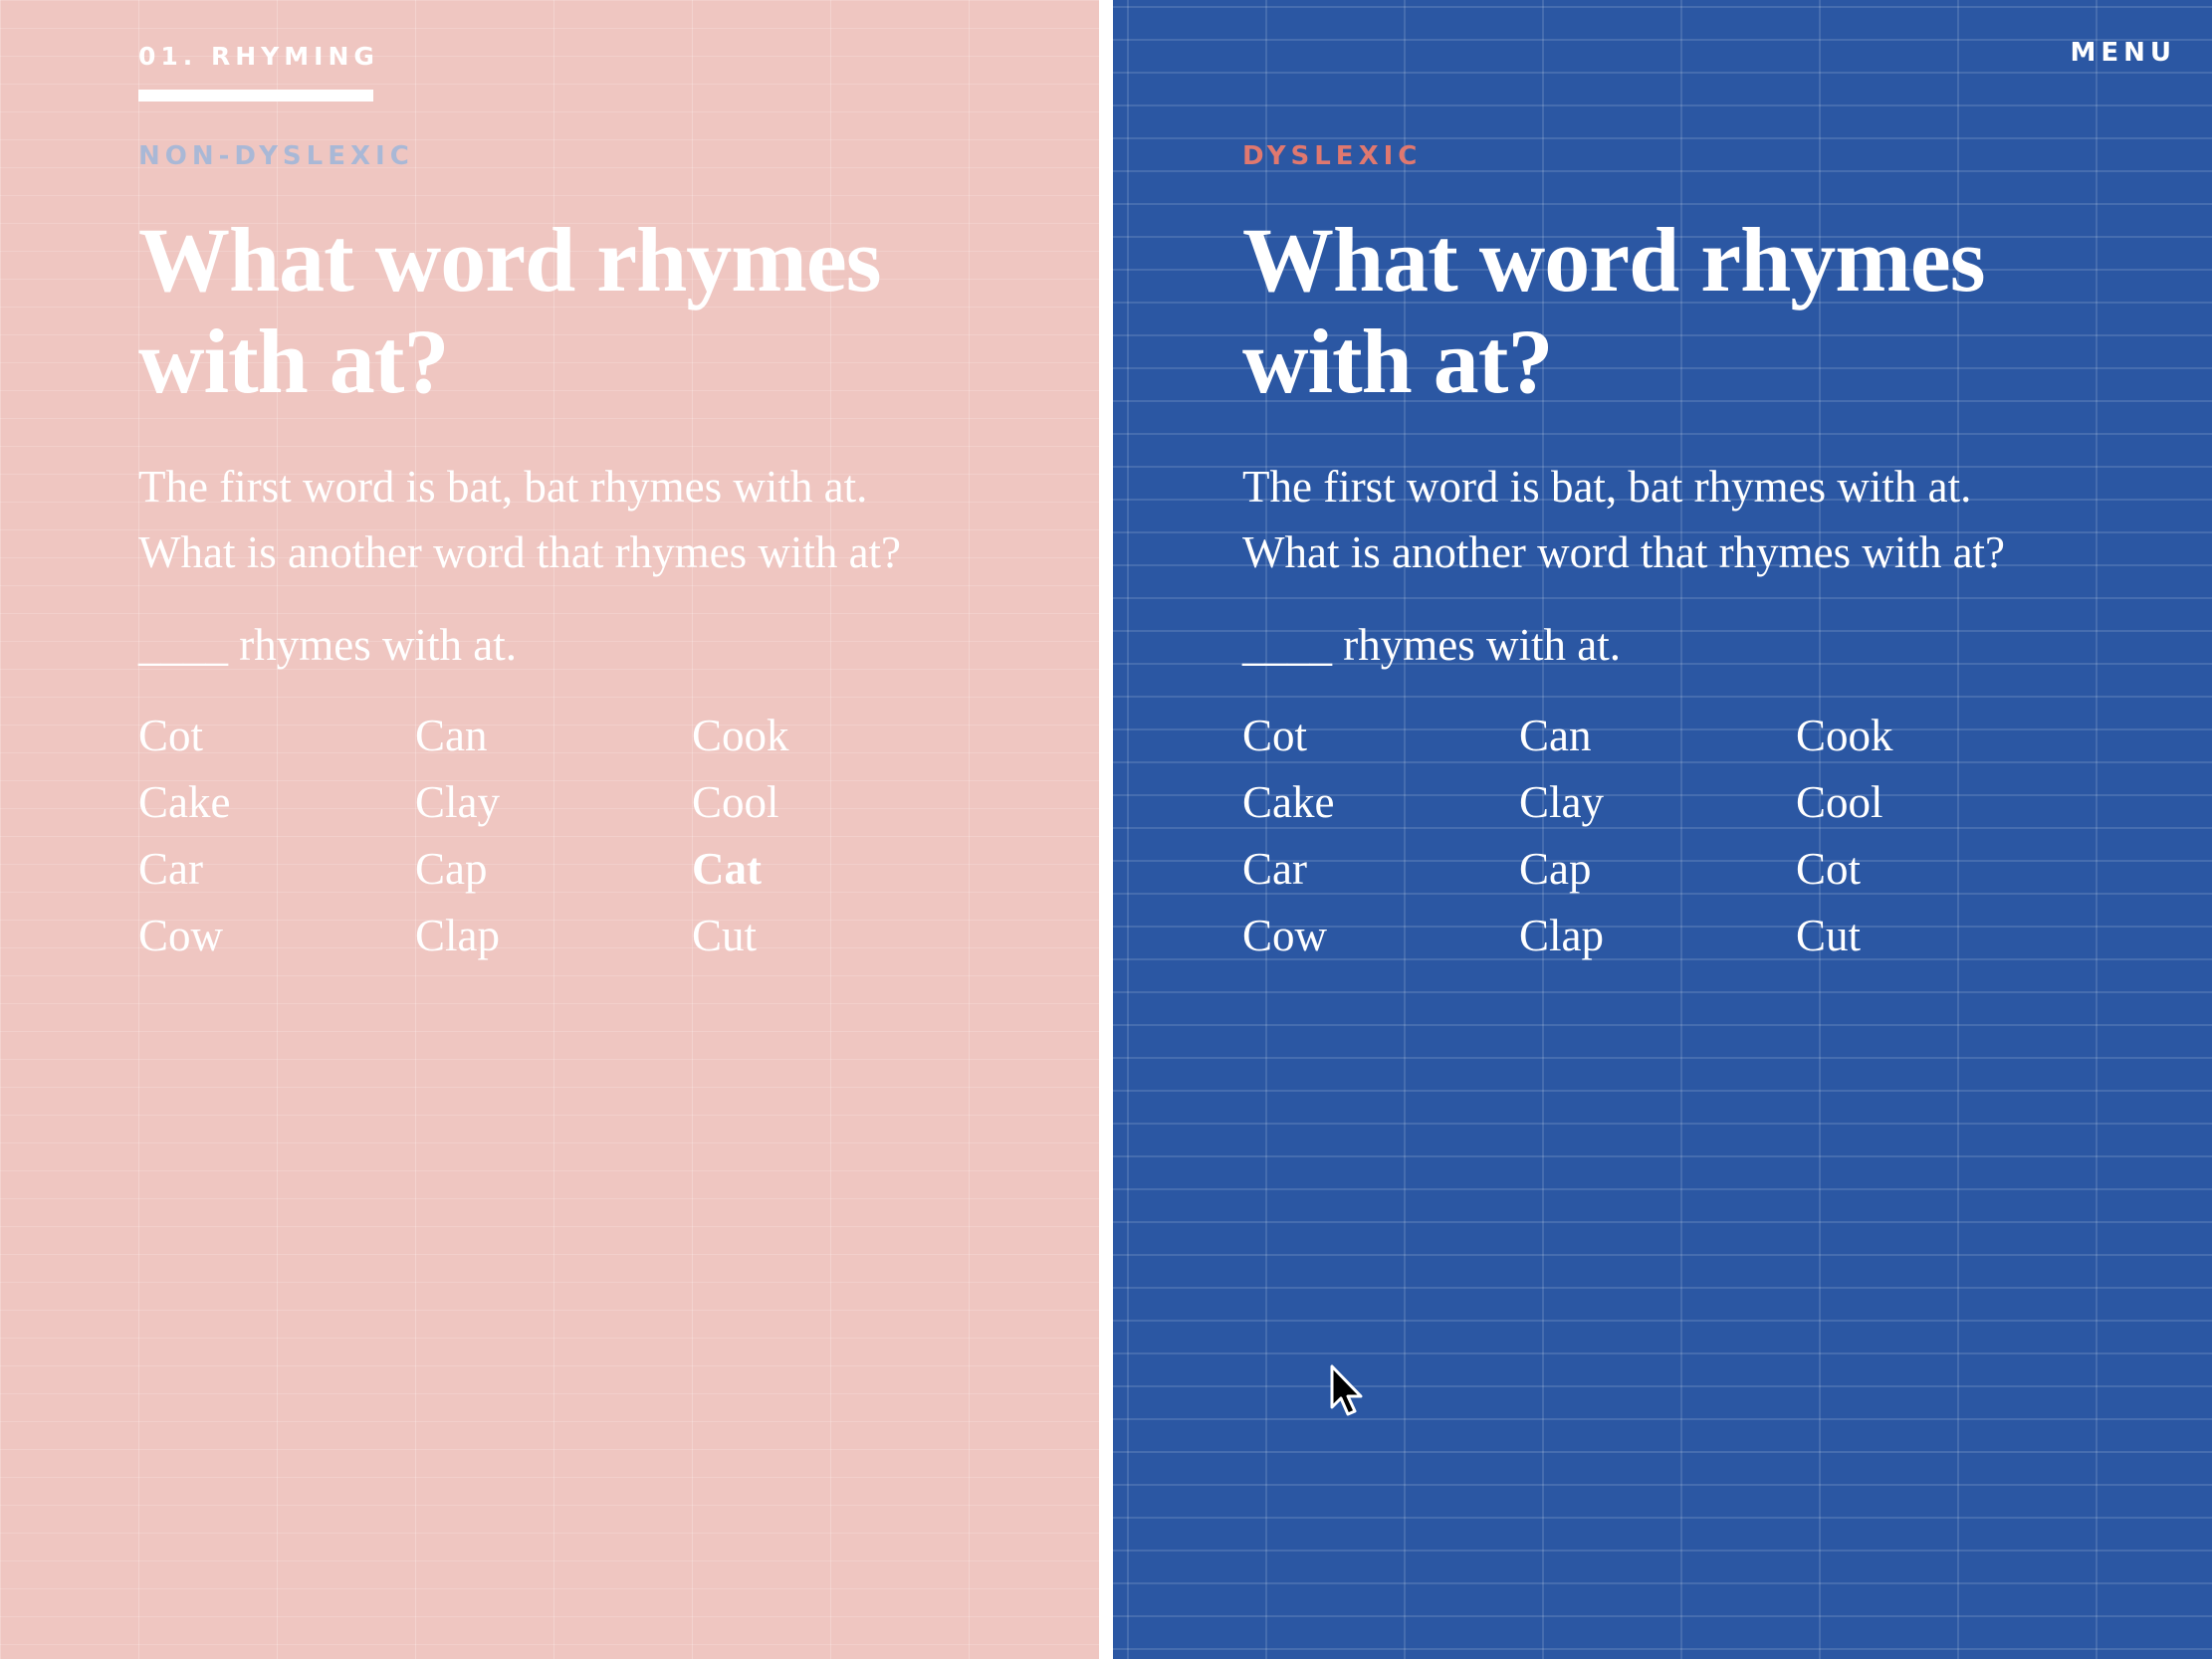 This screenshot has height=1659, width=2212. I want to click on panel-label-dyslexic: DYSLEXIC, so click(1332, 156).